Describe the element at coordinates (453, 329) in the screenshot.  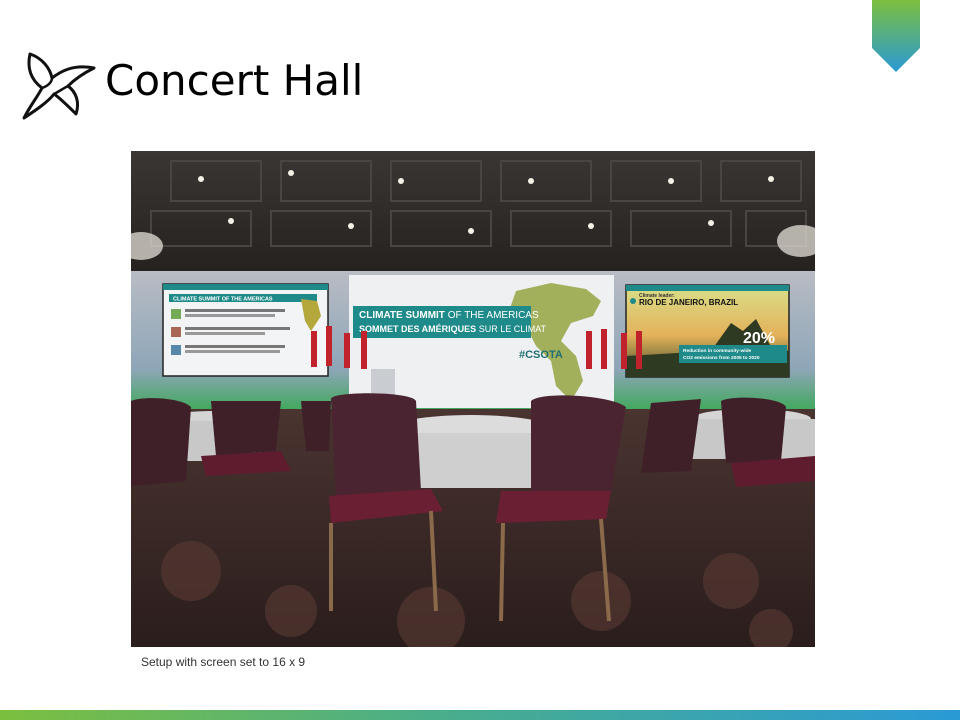
I see `svg-text:SOMMET DES AMÉRIQUES S: SOMMET DES AMÉRIQUES SUR LE CLIMAT` at that location.